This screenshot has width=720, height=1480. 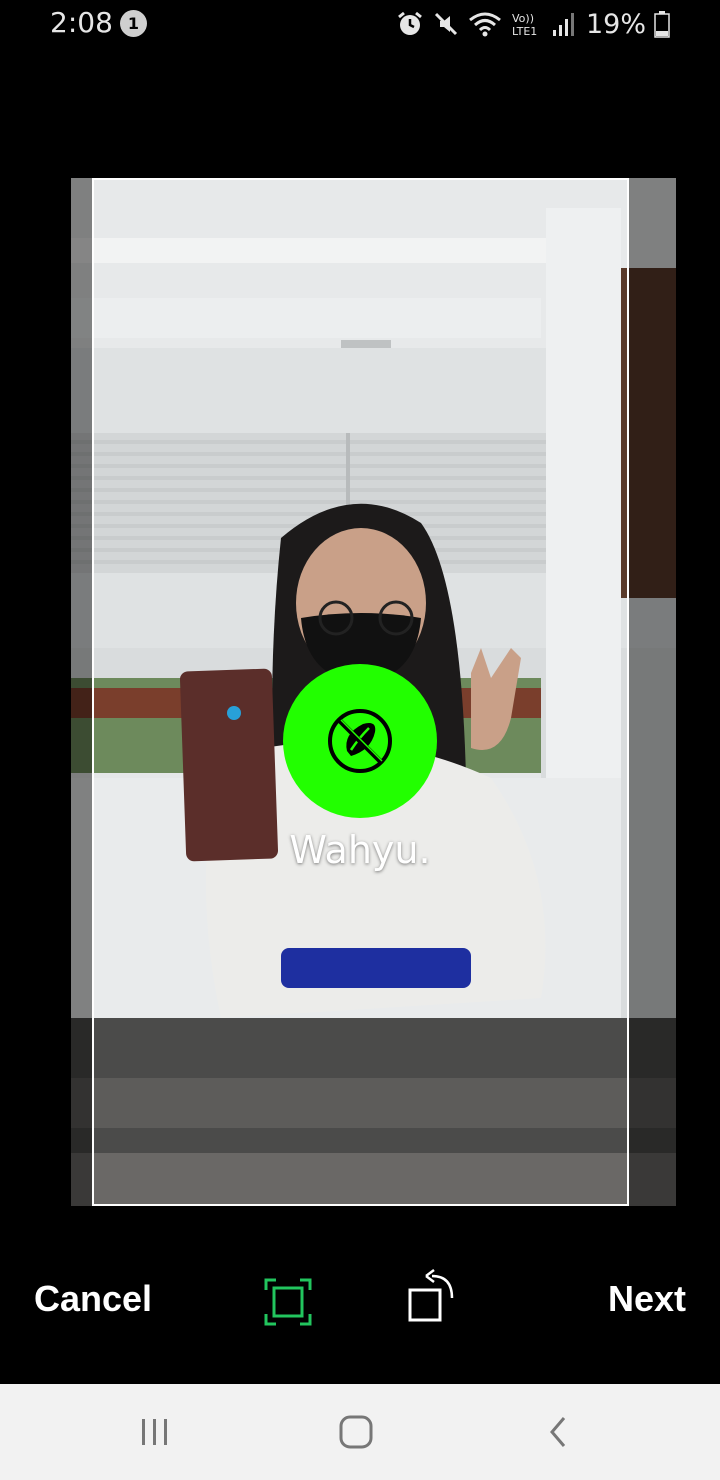 I want to click on alarm-icon, so click(x=410, y=23).